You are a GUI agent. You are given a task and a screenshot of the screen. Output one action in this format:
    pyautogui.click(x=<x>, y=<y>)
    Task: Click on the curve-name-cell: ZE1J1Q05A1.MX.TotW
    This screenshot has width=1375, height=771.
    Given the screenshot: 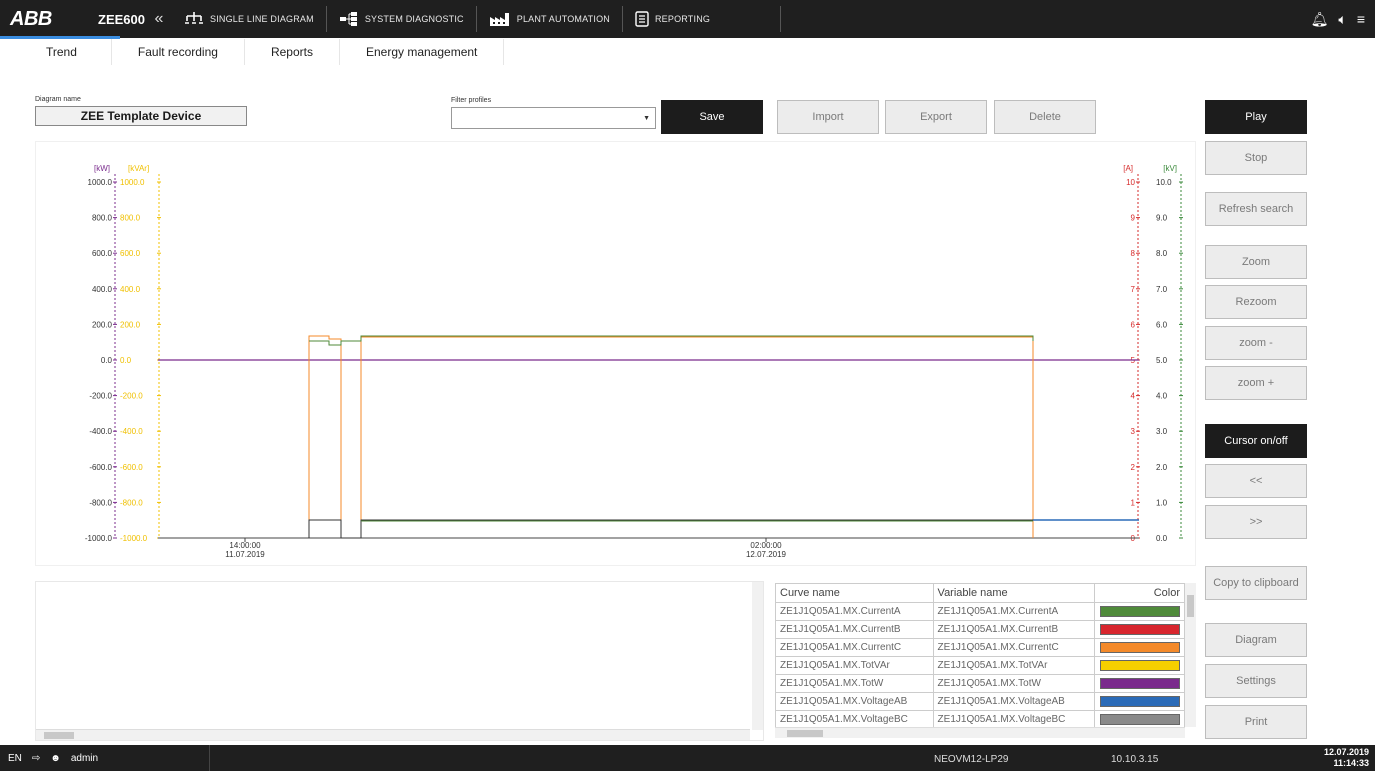 What is the action you would take?
    pyautogui.click(x=854, y=683)
    